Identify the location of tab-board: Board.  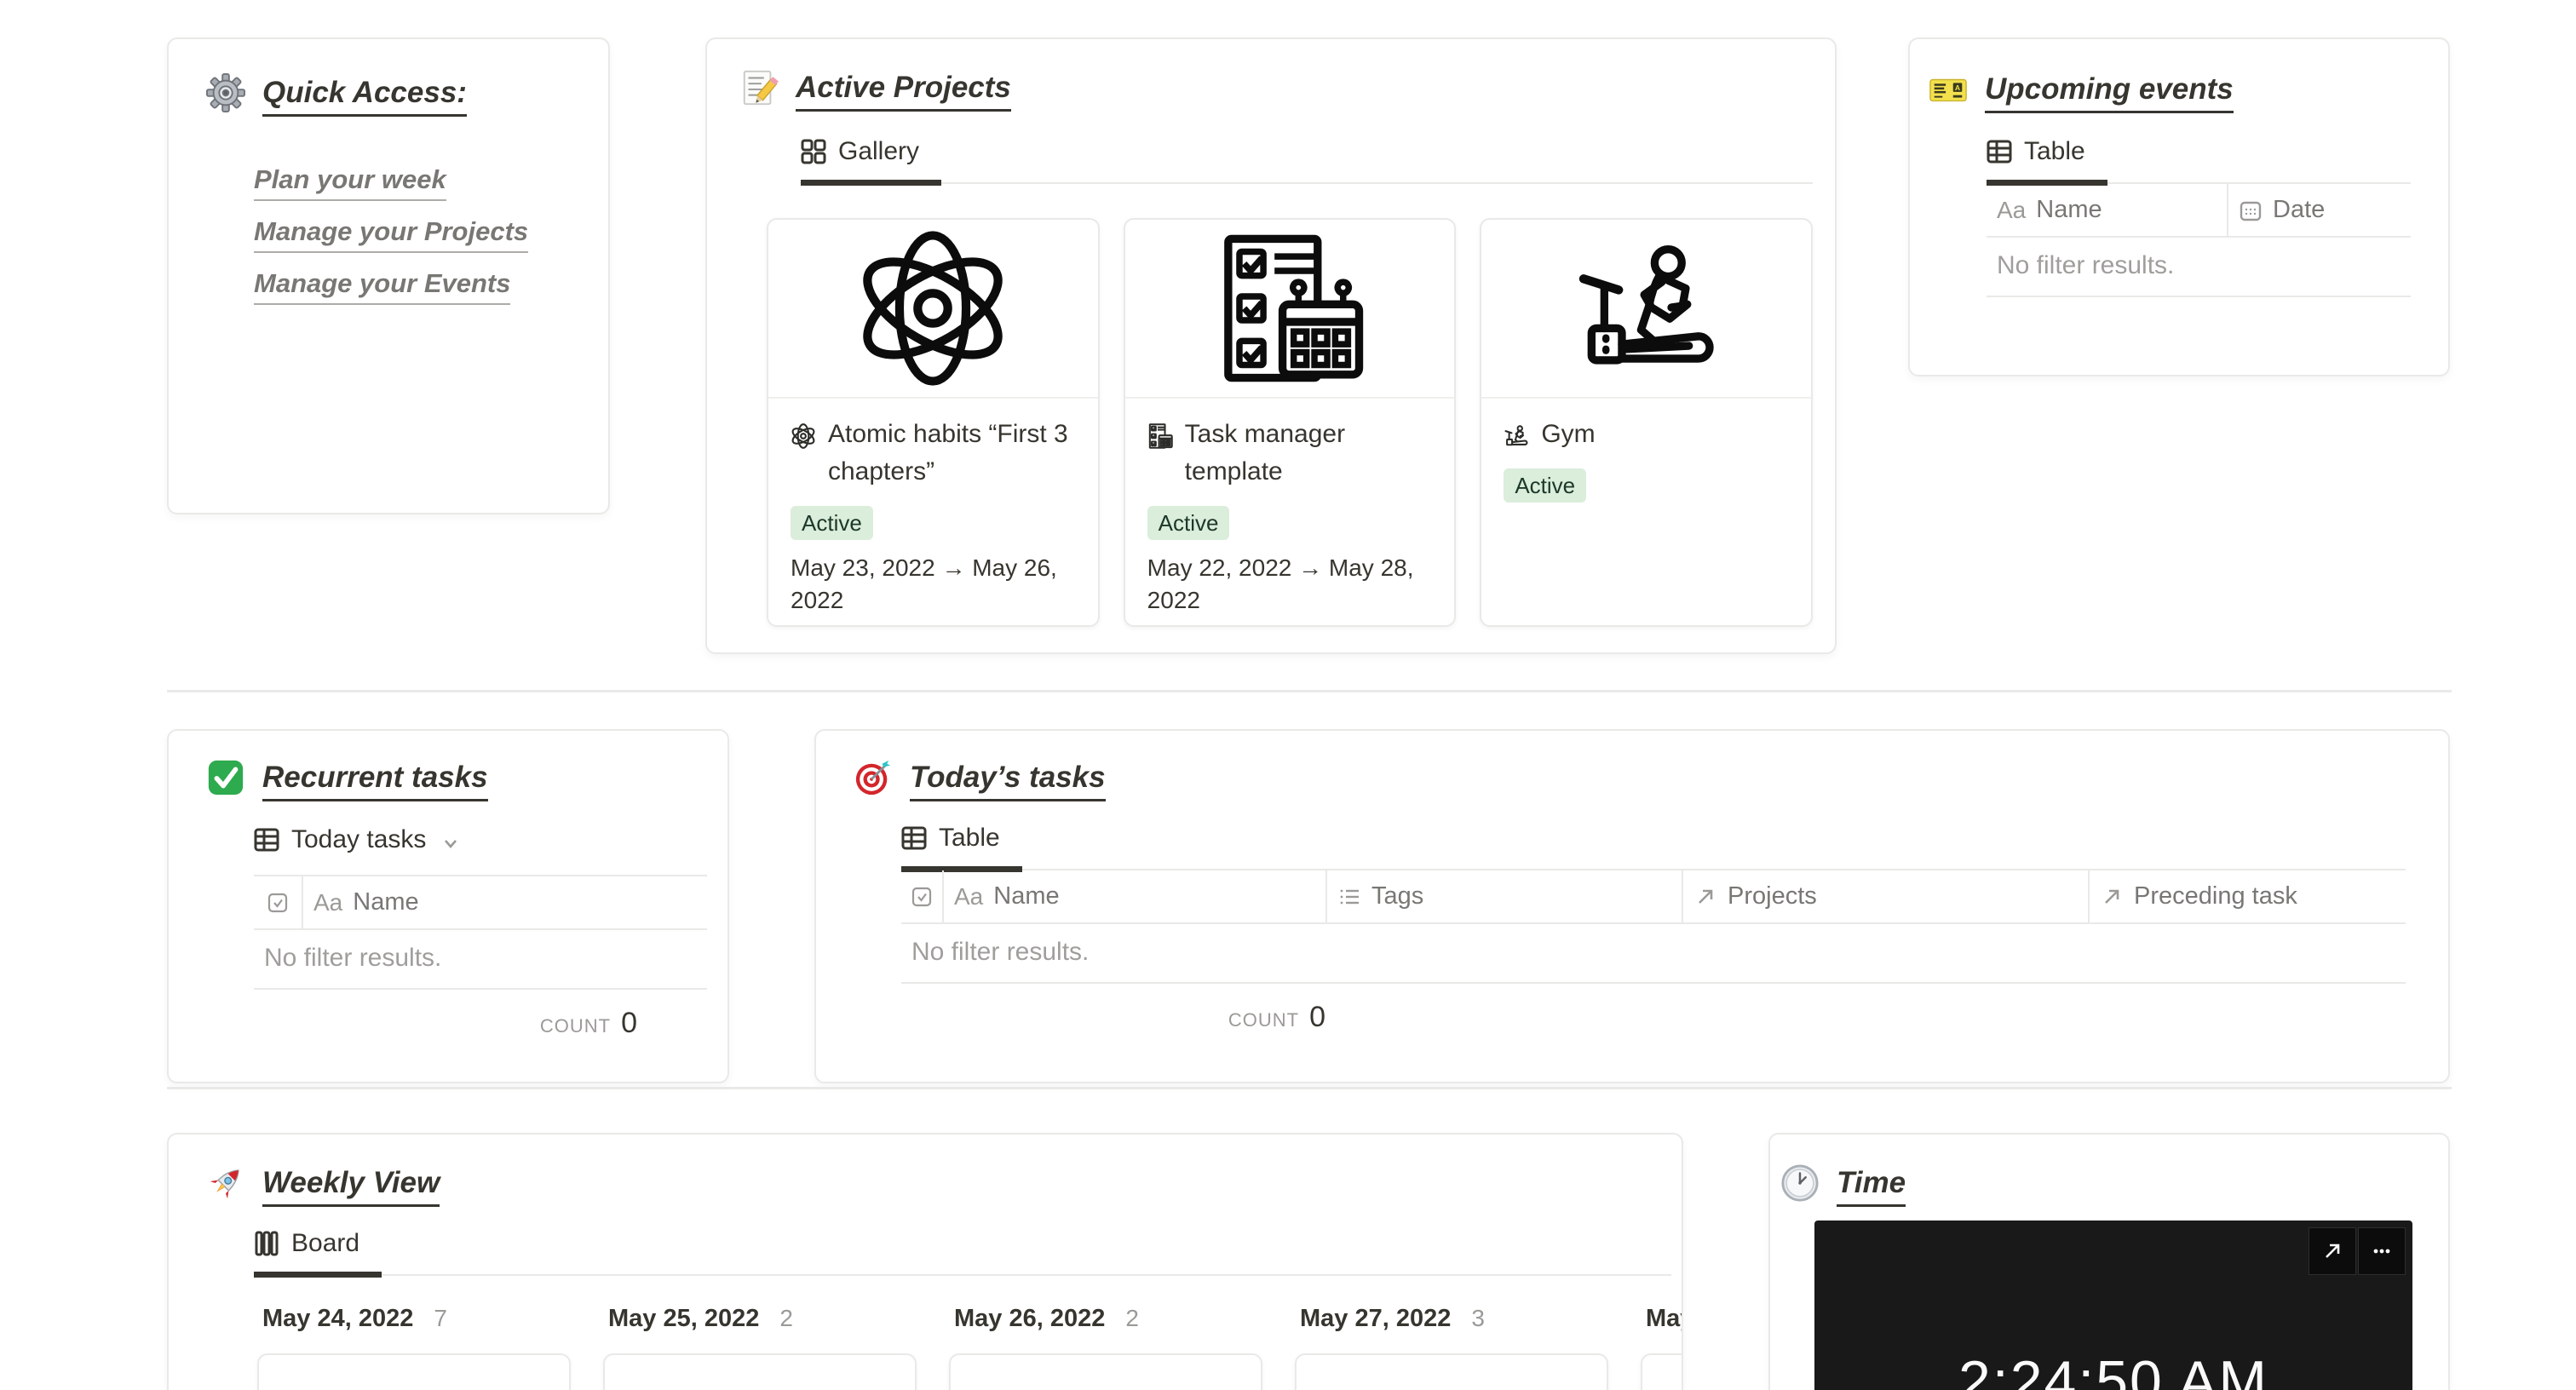
(318, 1253).